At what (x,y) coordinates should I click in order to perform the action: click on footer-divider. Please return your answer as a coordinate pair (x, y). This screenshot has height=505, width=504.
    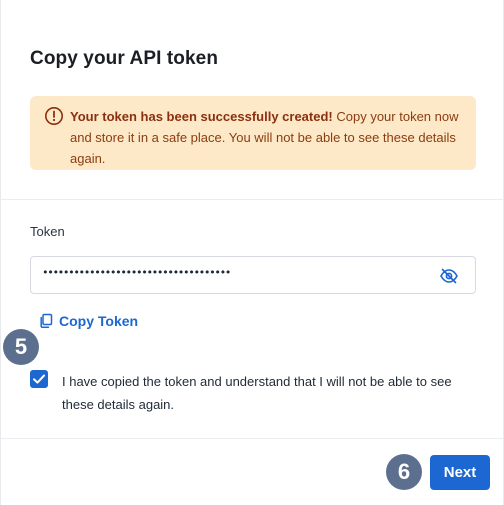
    Looking at the image, I should click on (252, 438).